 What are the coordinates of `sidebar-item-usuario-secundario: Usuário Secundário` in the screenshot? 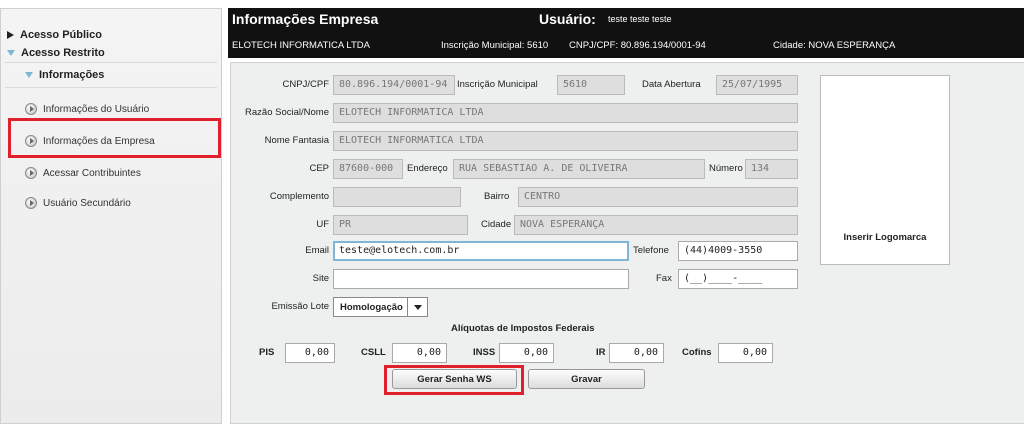 It's located at (78, 203).